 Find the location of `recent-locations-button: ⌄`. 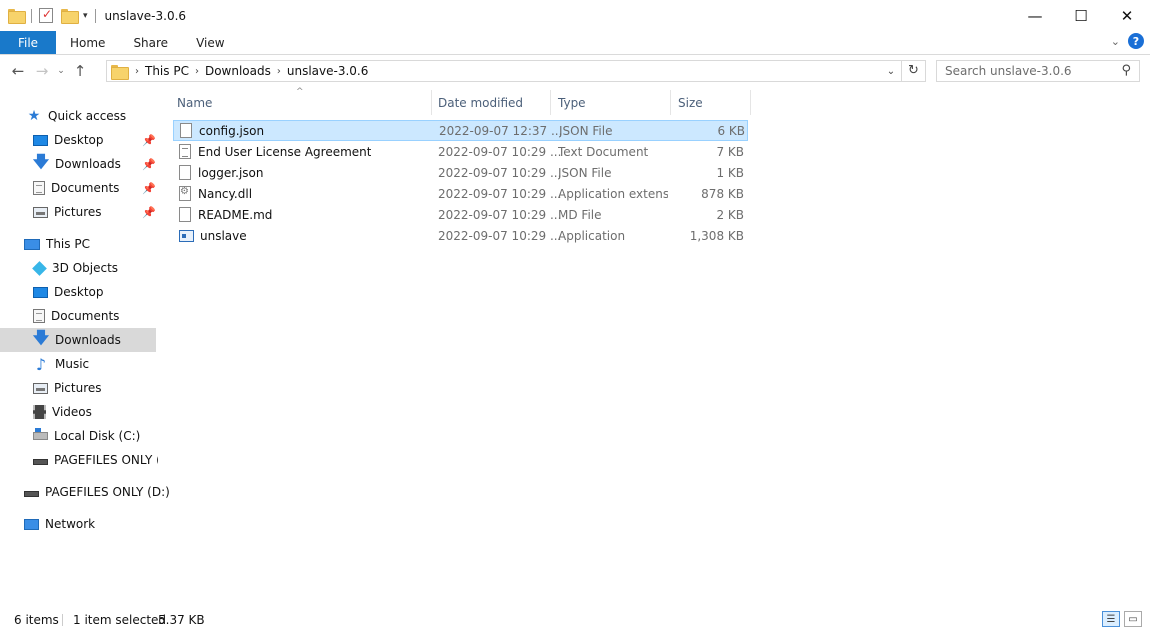

recent-locations-button: ⌄ is located at coordinates (61, 71).